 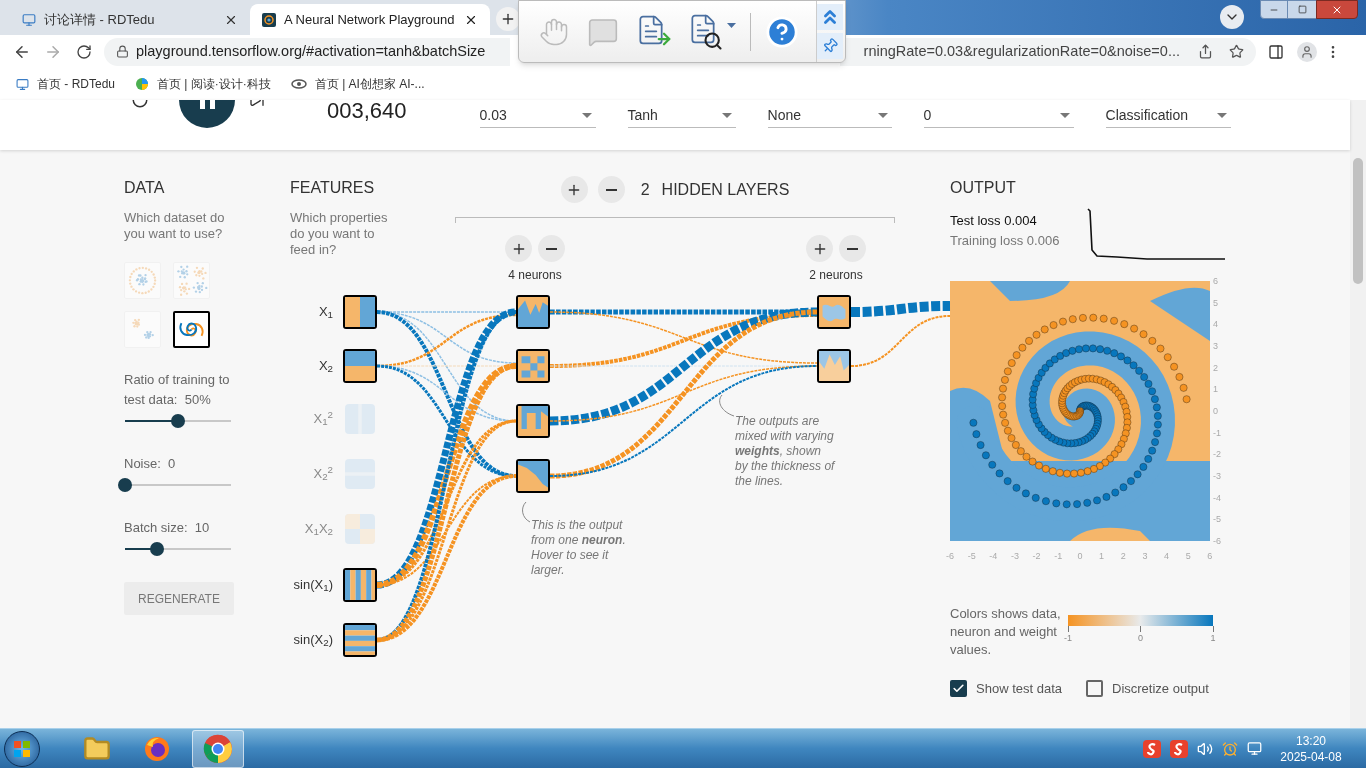 I want to click on profile-avatar, so click(x=1307, y=51).